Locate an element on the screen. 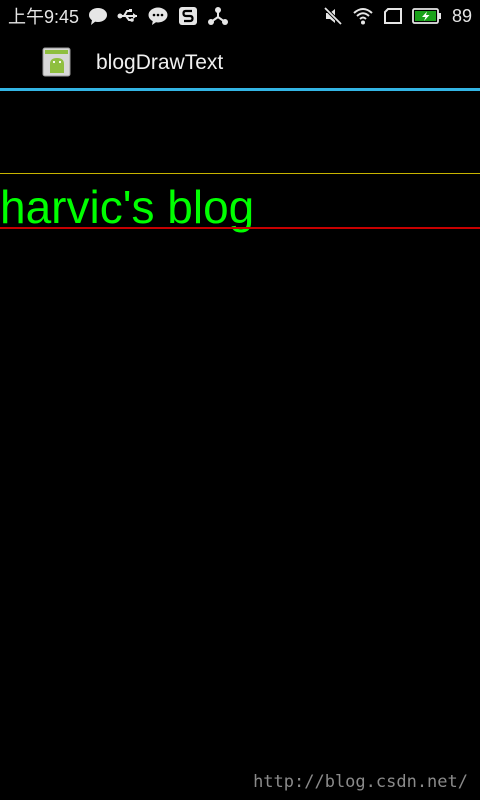 The width and height of the screenshot is (480, 800). s-app-icon is located at coordinates (188, 16).